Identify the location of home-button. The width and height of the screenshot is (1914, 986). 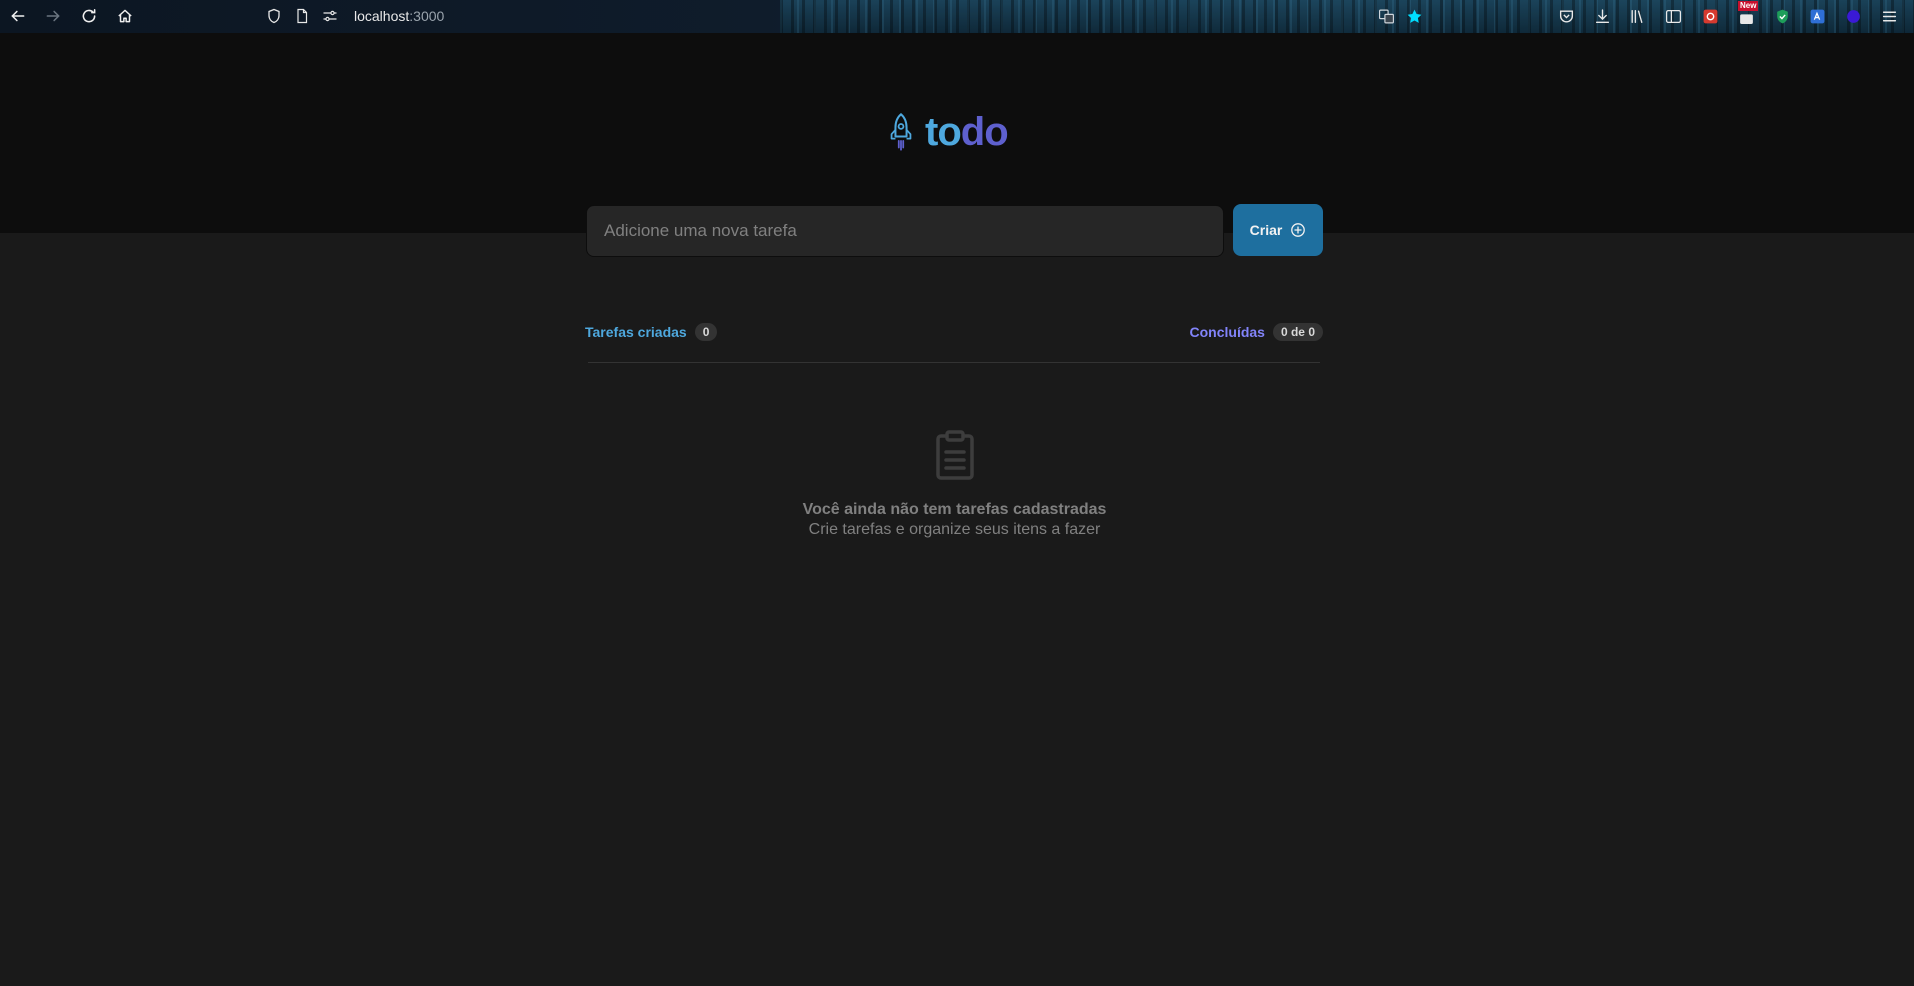
(125, 16).